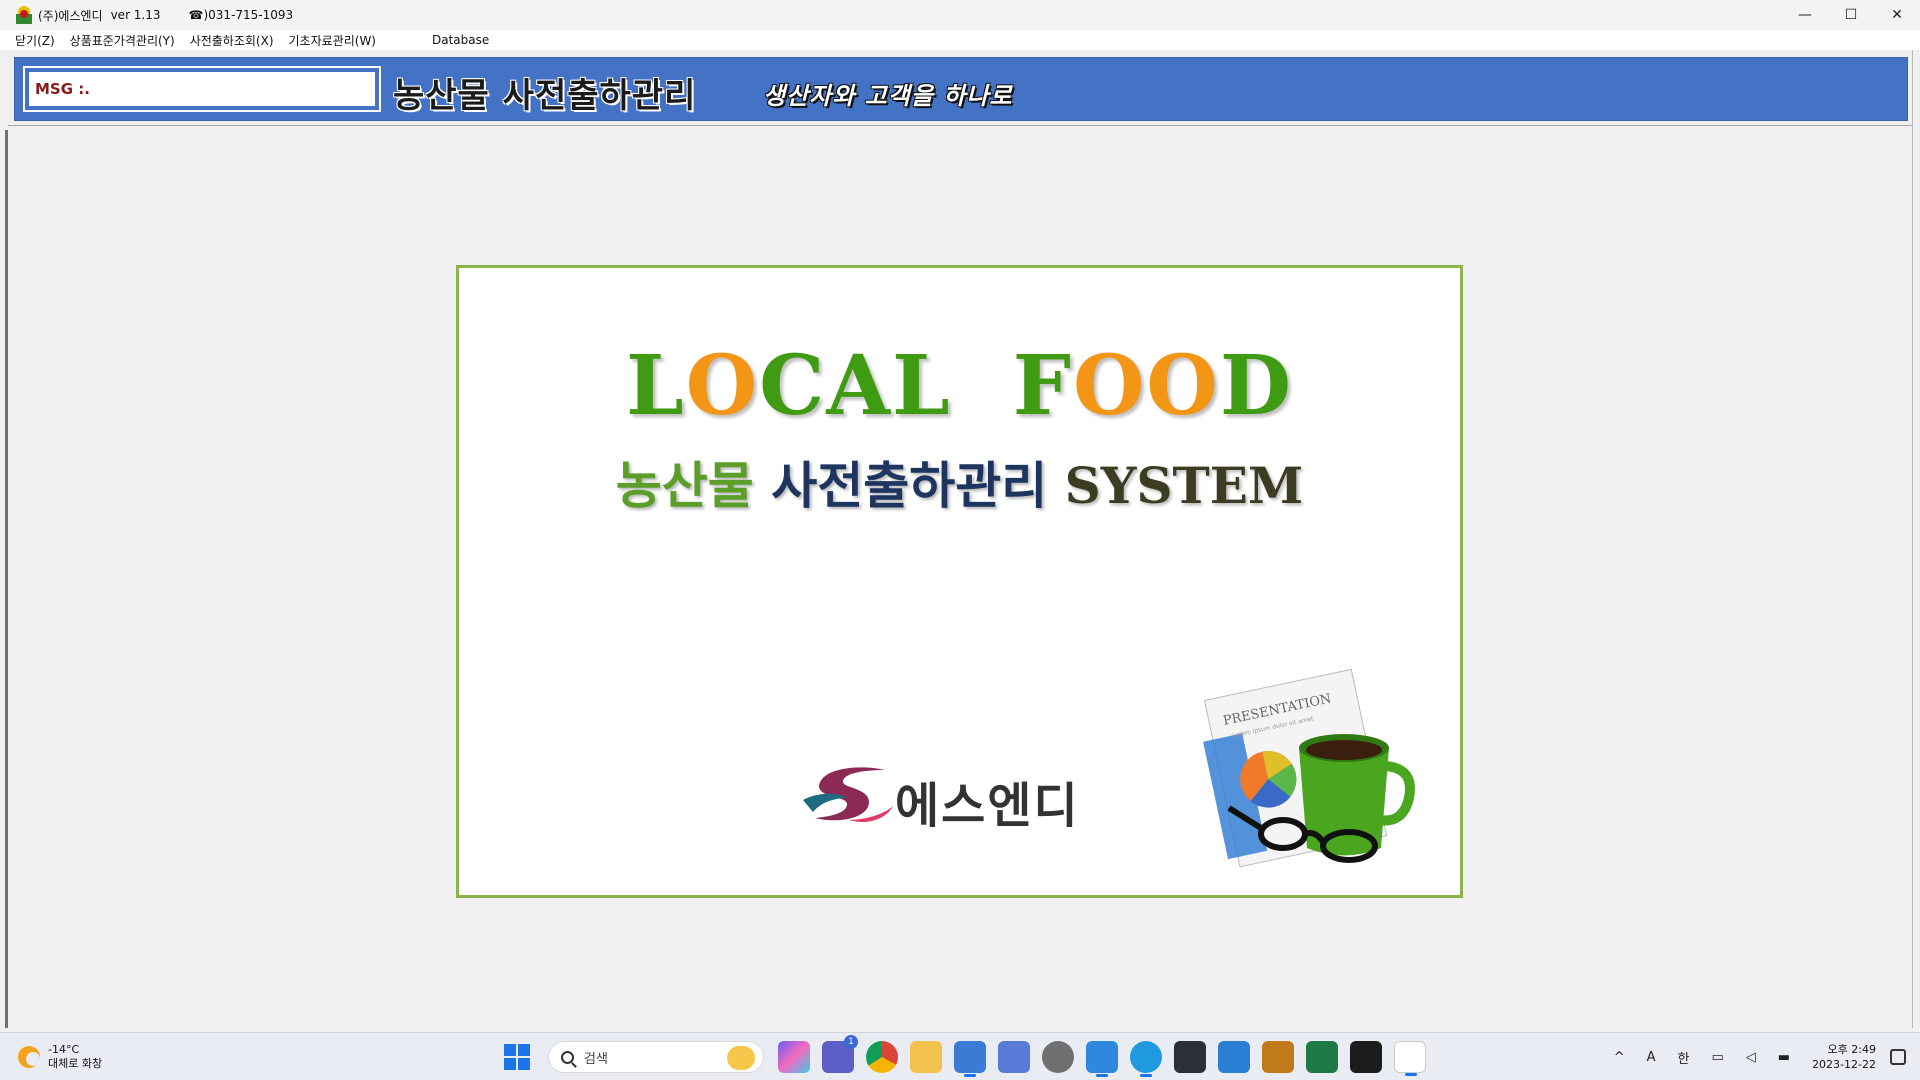  What do you see at coordinates (517, 1057) in the screenshot?
I see `start-button` at bounding box center [517, 1057].